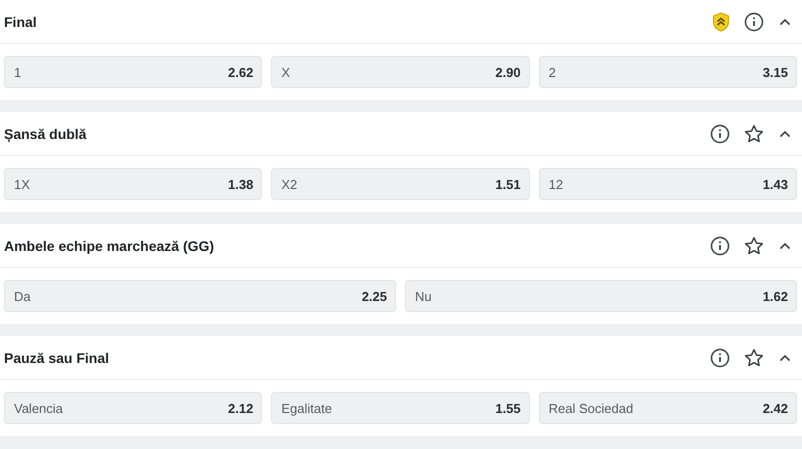 The image size is (802, 449). Describe the element at coordinates (21, 22) in the screenshot. I see `market-title: Final` at that location.